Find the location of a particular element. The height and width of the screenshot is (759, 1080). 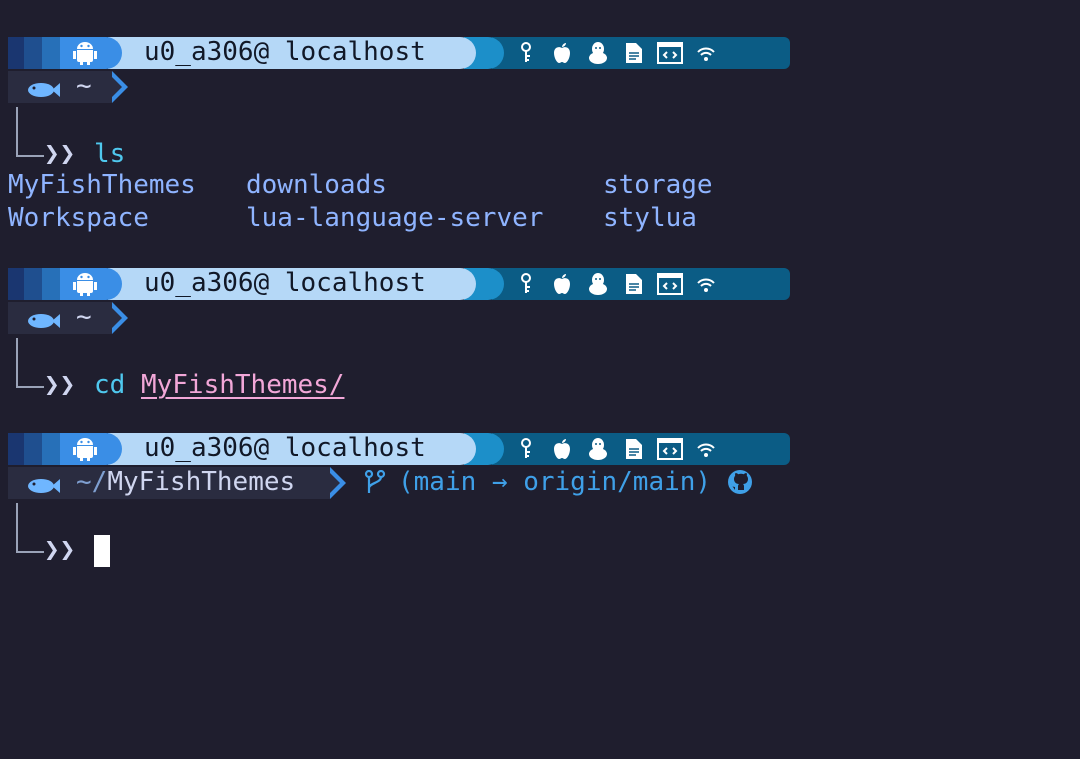

ls-entry: downloads is located at coordinates (316, 185).